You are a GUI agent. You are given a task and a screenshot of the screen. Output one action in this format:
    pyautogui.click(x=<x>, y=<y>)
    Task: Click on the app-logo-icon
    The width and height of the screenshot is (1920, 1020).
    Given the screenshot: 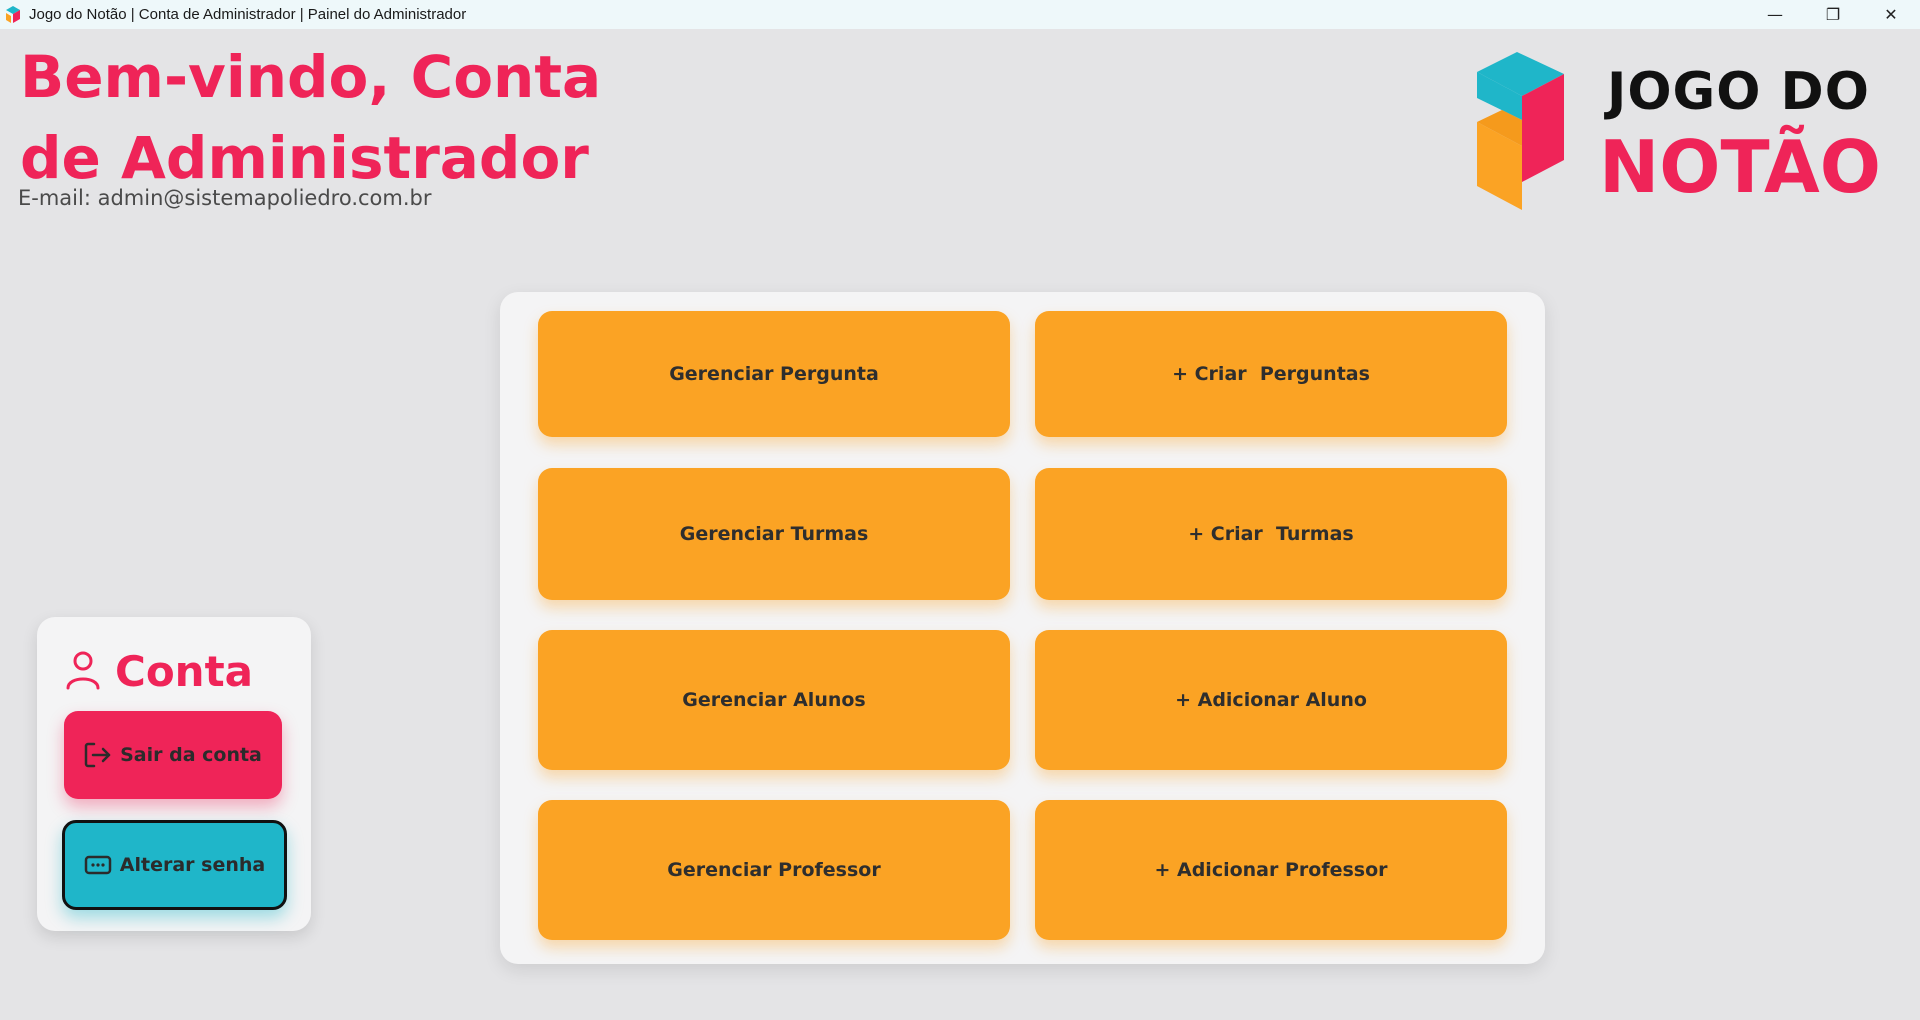 What is the action you would take?
    pyautogui.click(x=13, y=14)
    